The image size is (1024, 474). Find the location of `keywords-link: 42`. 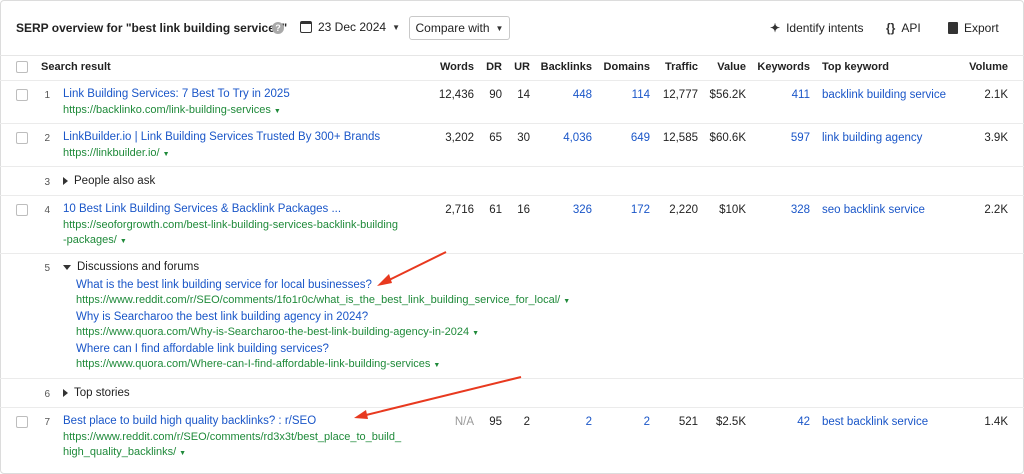

keywords-link: 42 is located at coordinates (783, 422).